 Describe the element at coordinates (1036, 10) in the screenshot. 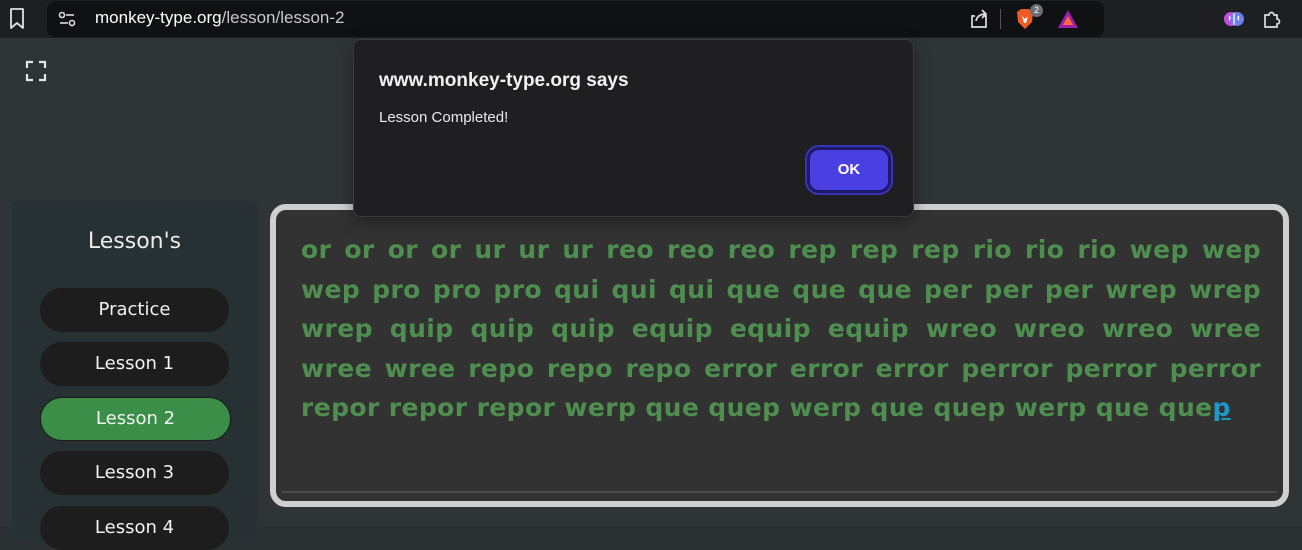

I see `brave-shields-badge: 2` at that location.